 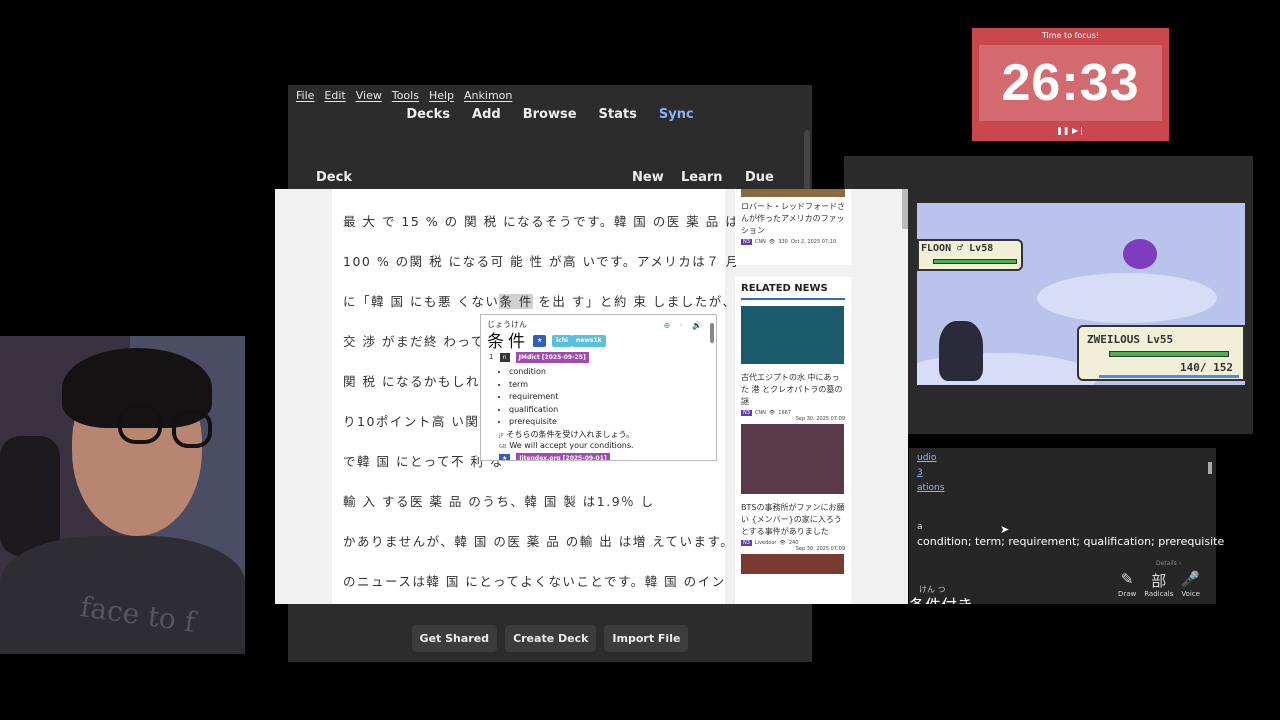 I want to click on menu-help: Help, so click(x=441, y=95).